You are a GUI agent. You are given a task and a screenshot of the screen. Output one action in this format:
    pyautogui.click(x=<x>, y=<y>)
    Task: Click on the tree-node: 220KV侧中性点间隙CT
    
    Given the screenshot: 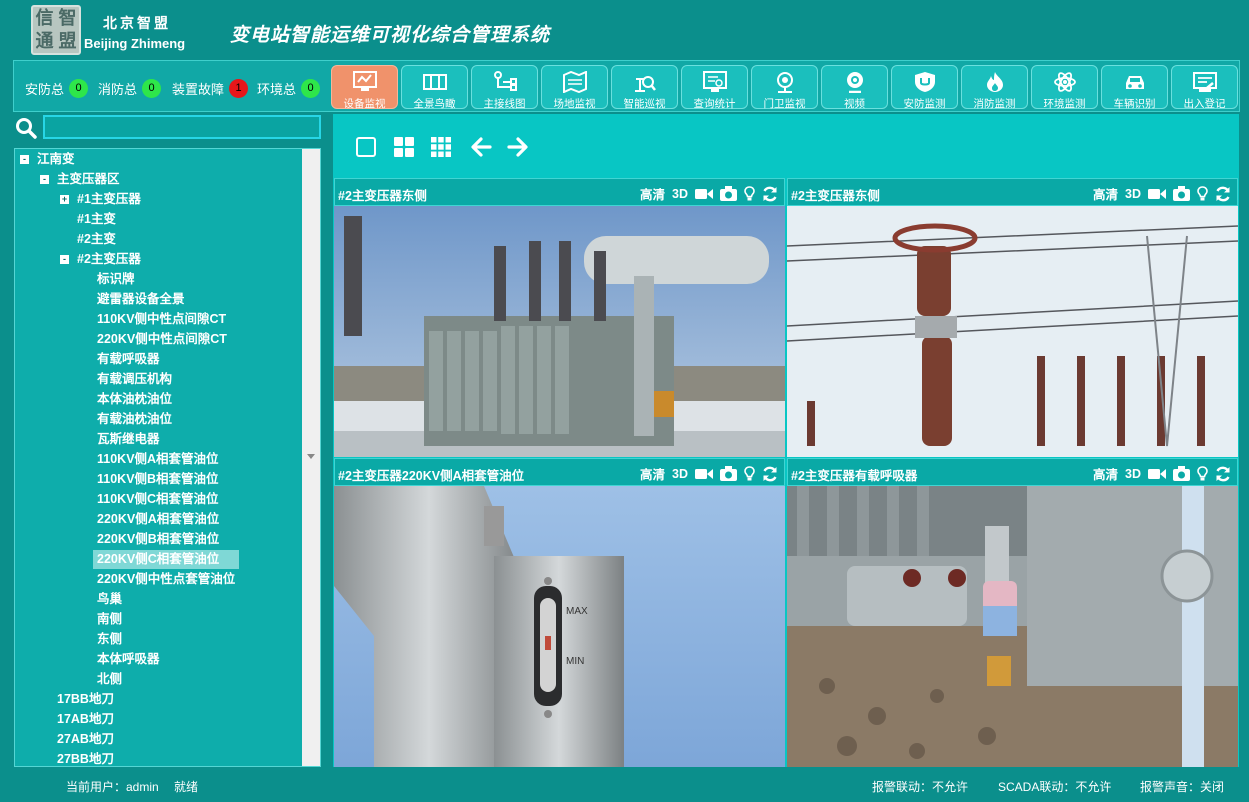 What is the action you would take?
    pyautogui.click(x=162, y=339)
    